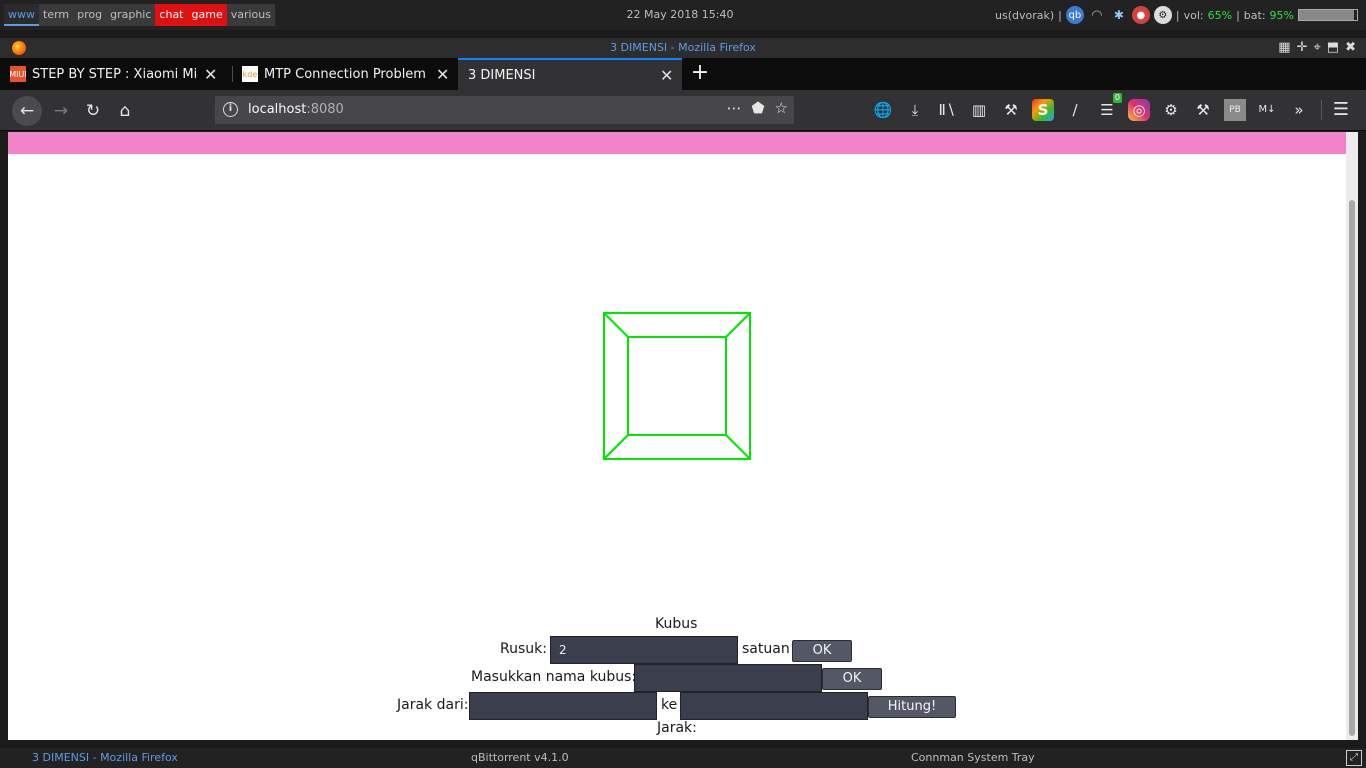  I want to click on tag-game: game, so click(207, 15).